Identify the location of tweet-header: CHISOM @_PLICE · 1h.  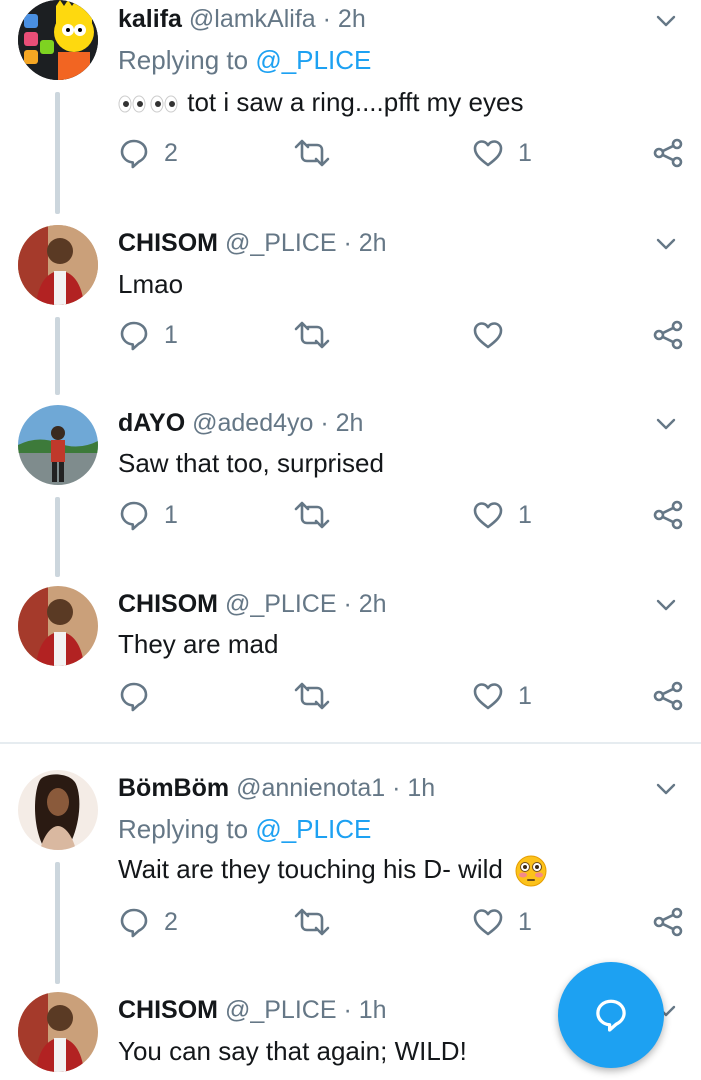
(252, 1010).